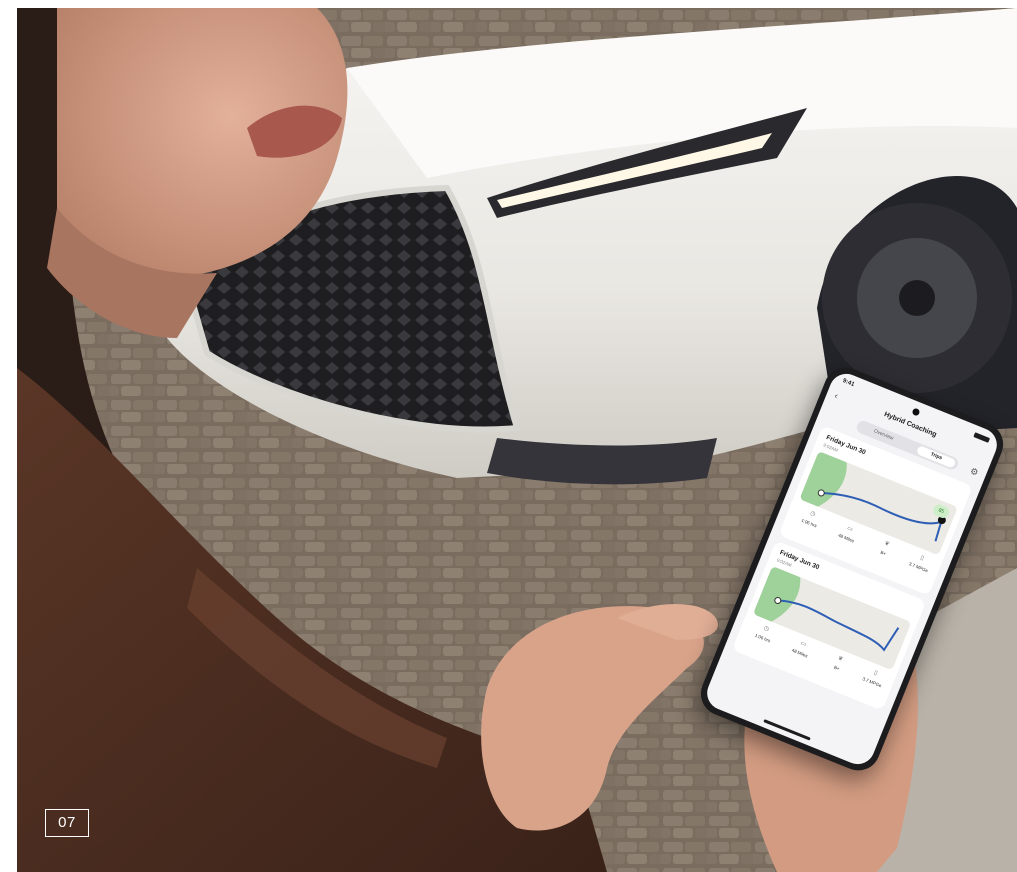 This screenshot has width=1017, height=872. Describe the element at coordinates (848, 383) in the screenshot. I see `status-time: 9:41` at that location.